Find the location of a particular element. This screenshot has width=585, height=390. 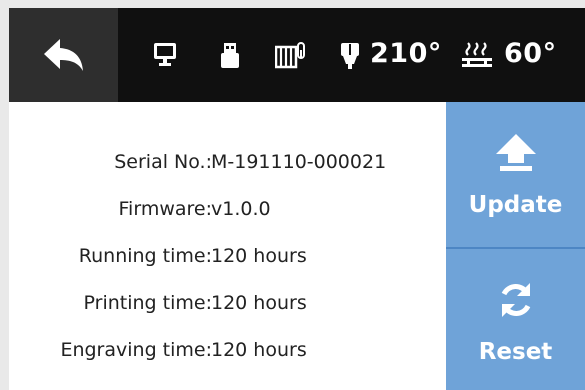

bed-temperature: 60° is located at coordinates (530, 53).